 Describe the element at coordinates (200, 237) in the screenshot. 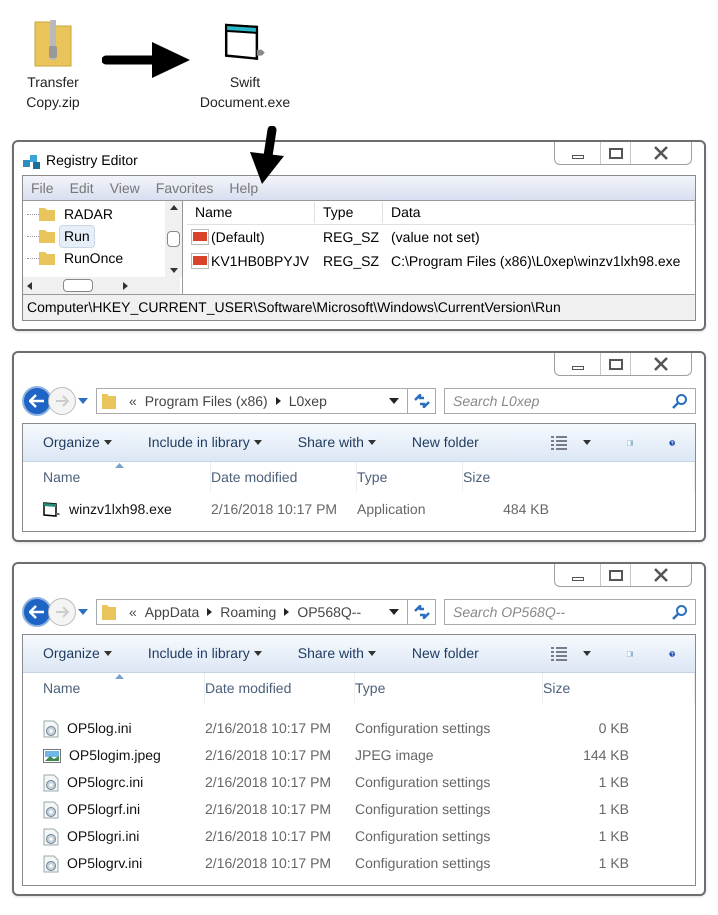

I see `string-value-icon` at that location.